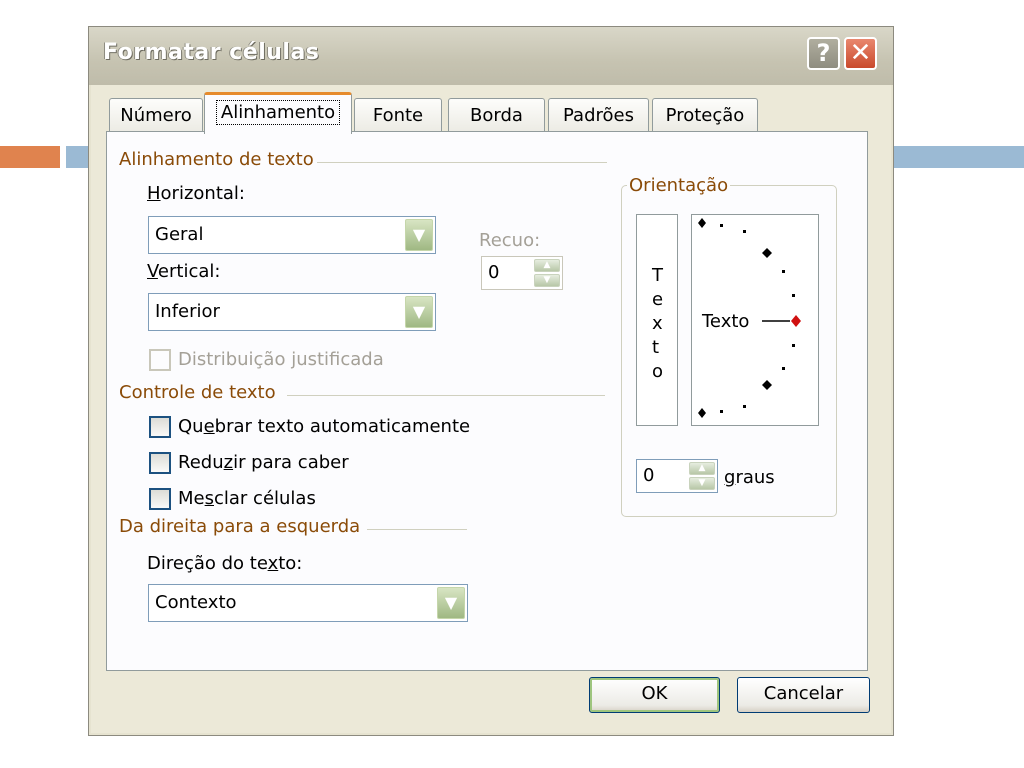 The width and height of the screenshot is (1024, 768). What do you see at coordinates (679, 185) in the screenshot?
I see `orientation-group-title: Orientação` at bounding box center [679, 185].